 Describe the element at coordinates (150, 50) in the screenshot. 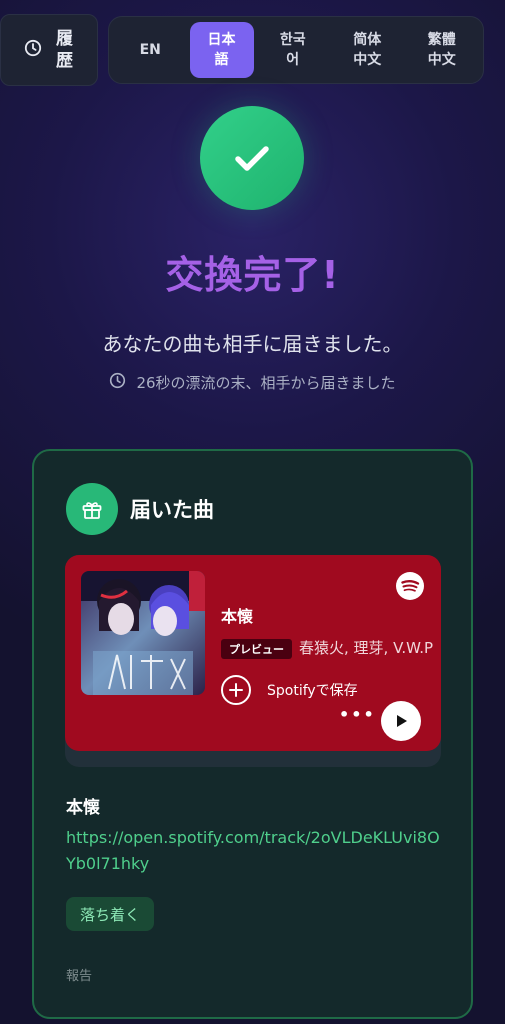

I see `lang-en: EN` at that location.